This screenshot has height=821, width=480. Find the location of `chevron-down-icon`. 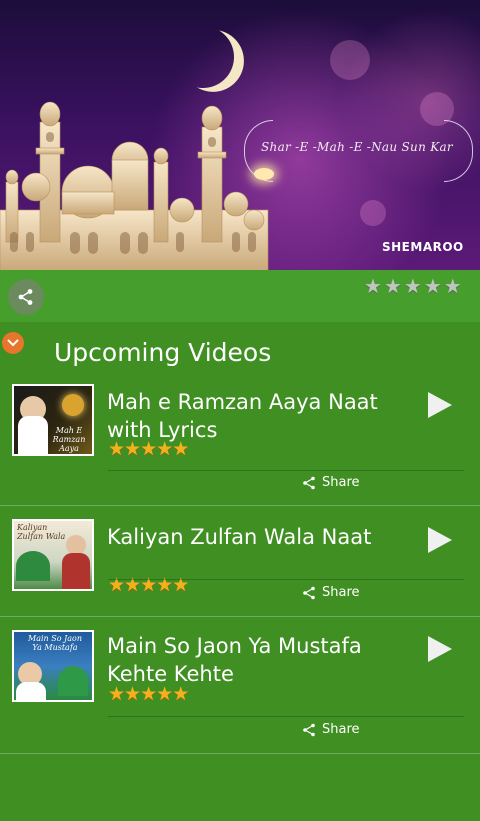

chevron-down-icon is located at coordinates (13, 343).